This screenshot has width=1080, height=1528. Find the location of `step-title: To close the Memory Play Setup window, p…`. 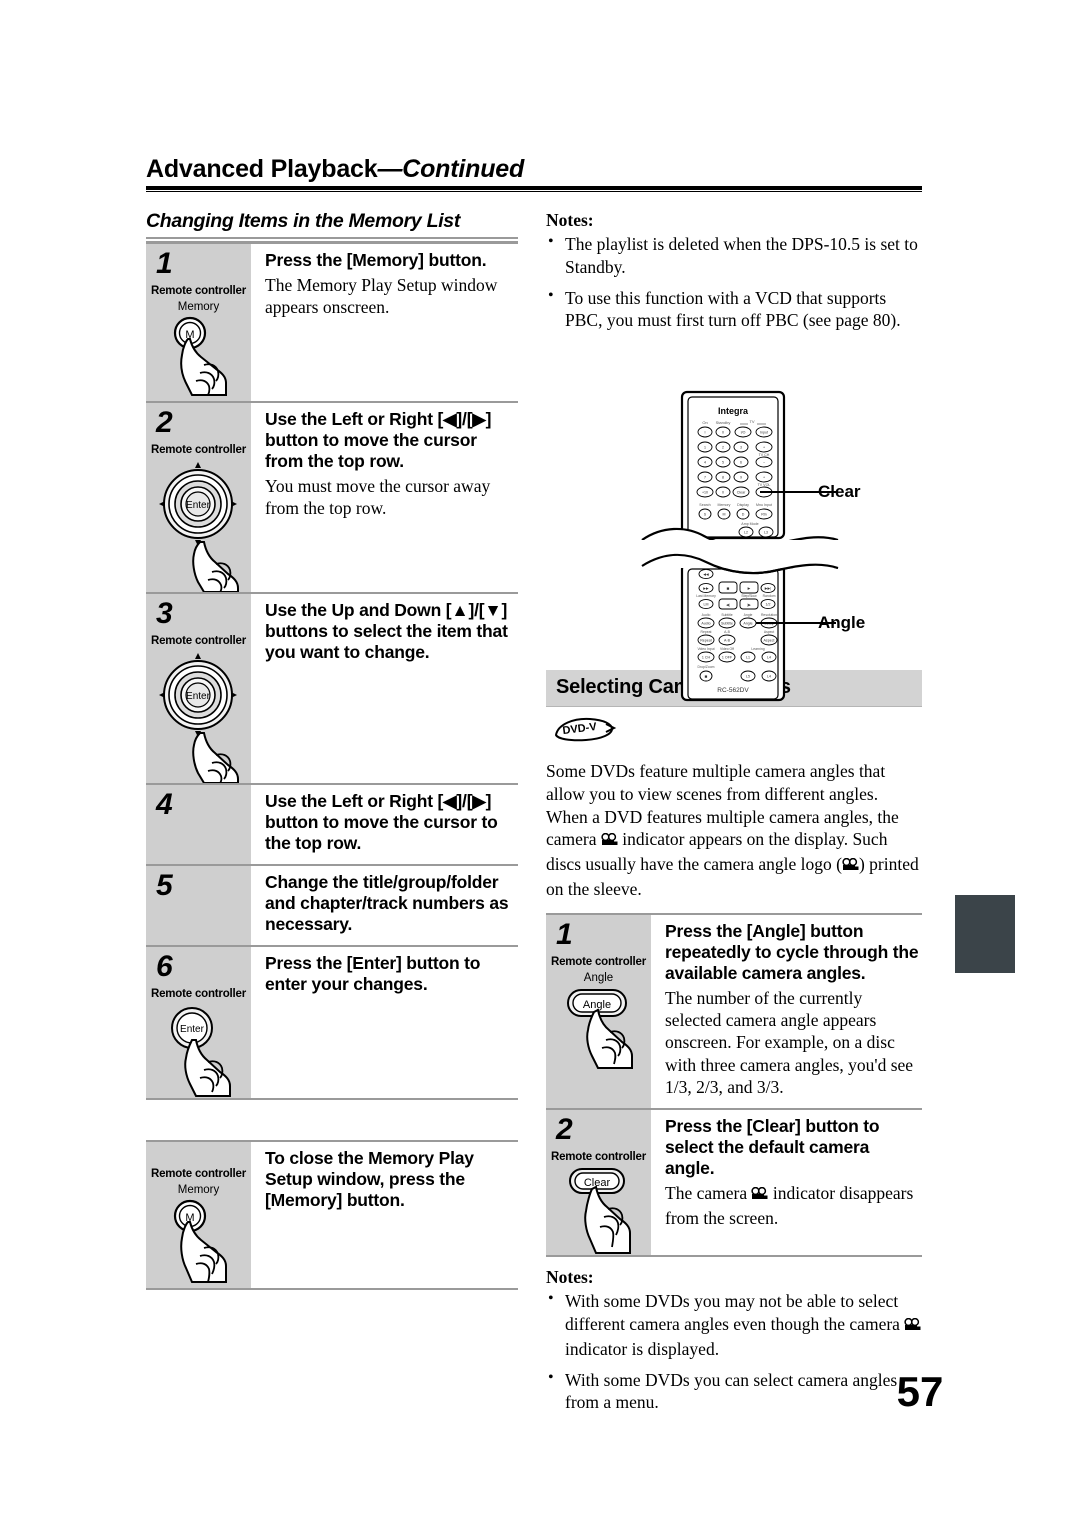

step-title: To close the Memory Play Setup window, p… is located at coordinates (369, 1179).